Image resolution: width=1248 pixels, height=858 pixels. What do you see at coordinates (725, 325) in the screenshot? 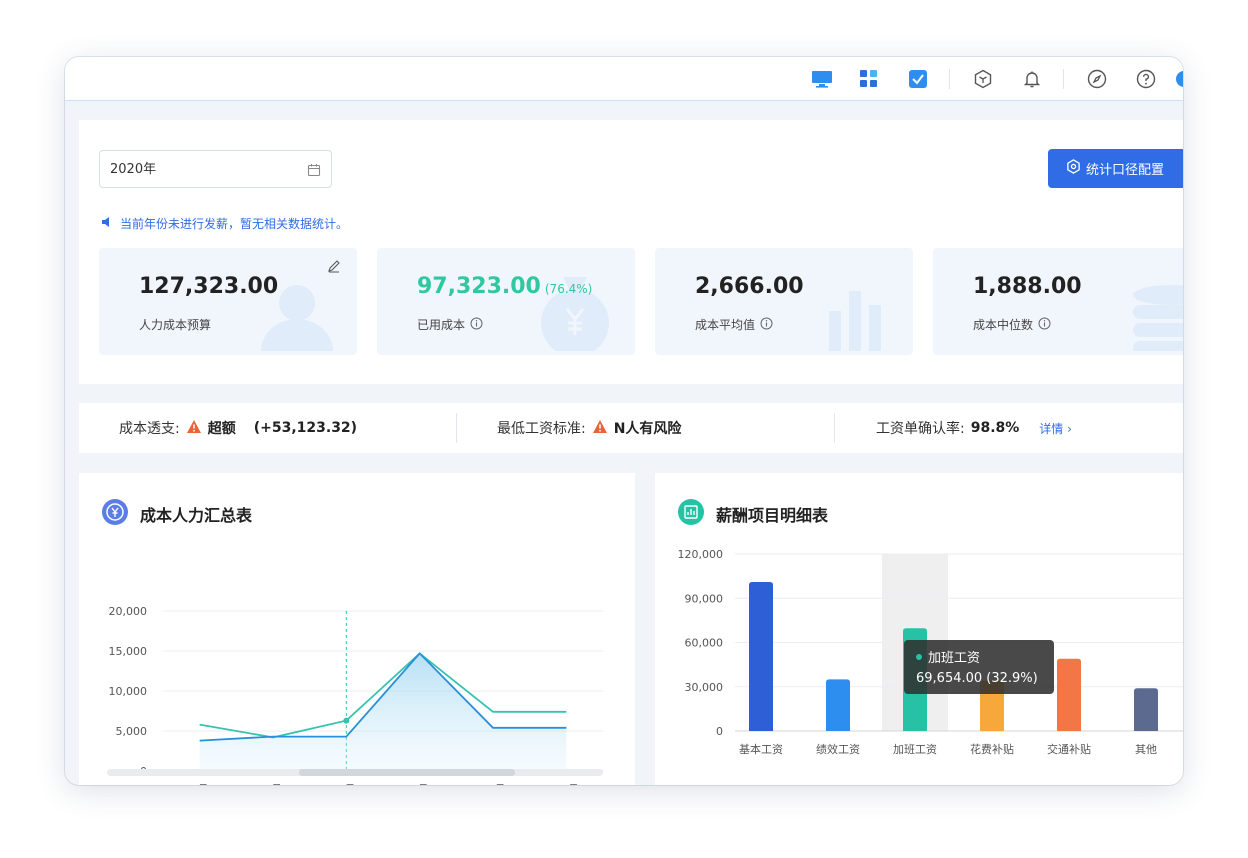
I see `kpi-label: 成本平均值` at bounding box center [725, 325].